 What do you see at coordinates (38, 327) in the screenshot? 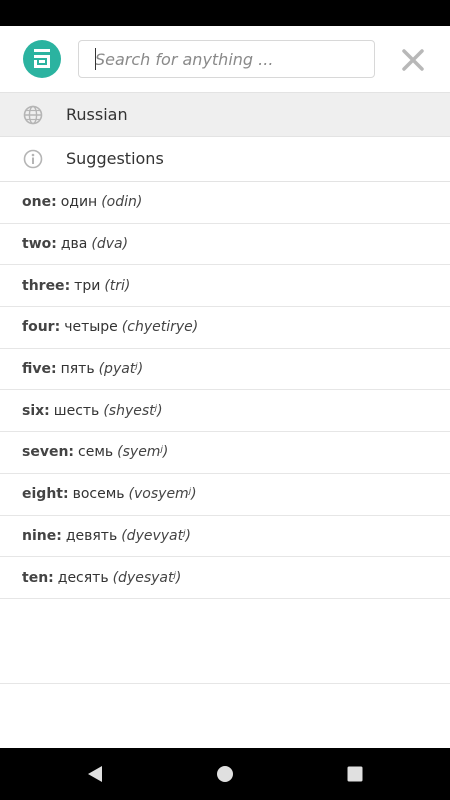
I see `english-word: four` at bounding box center [38, 327].